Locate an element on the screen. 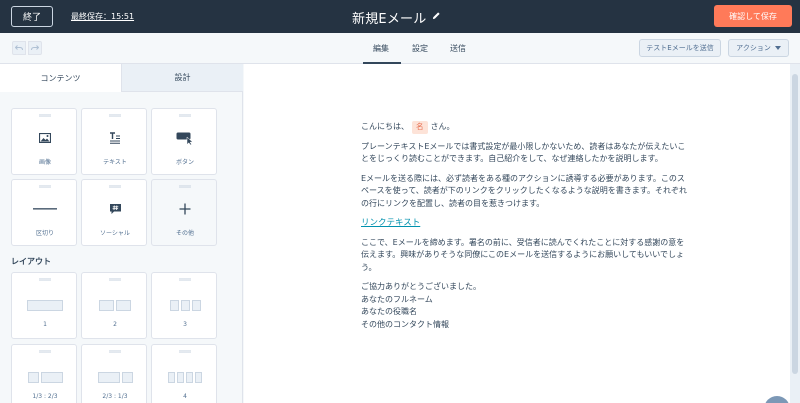 The height and width of the screenshot is (403, 800). greeting: こんにちは、名さん。 is located at coordinates (526, 127).